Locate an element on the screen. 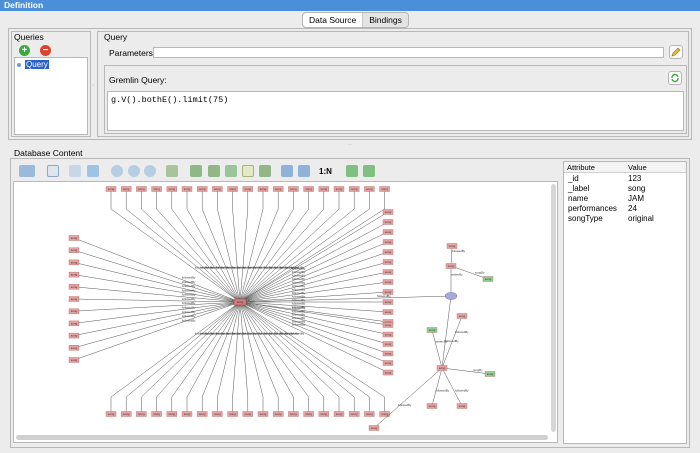 The width and height of the screenshot is (700, 453). link-icon is located at coordinates (304, 171).